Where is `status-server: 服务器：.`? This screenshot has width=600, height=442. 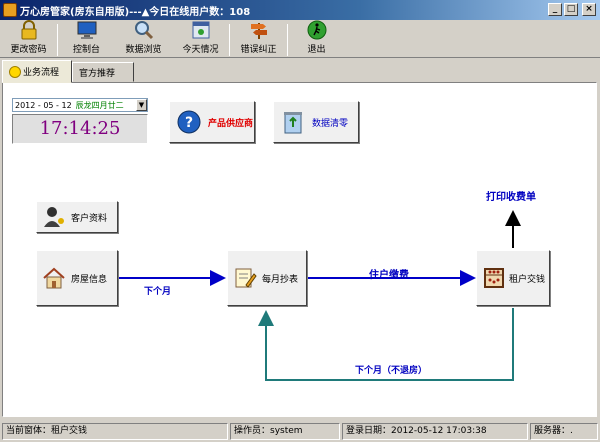 status-server: 服务器：. is located at coordinates (564, 431).